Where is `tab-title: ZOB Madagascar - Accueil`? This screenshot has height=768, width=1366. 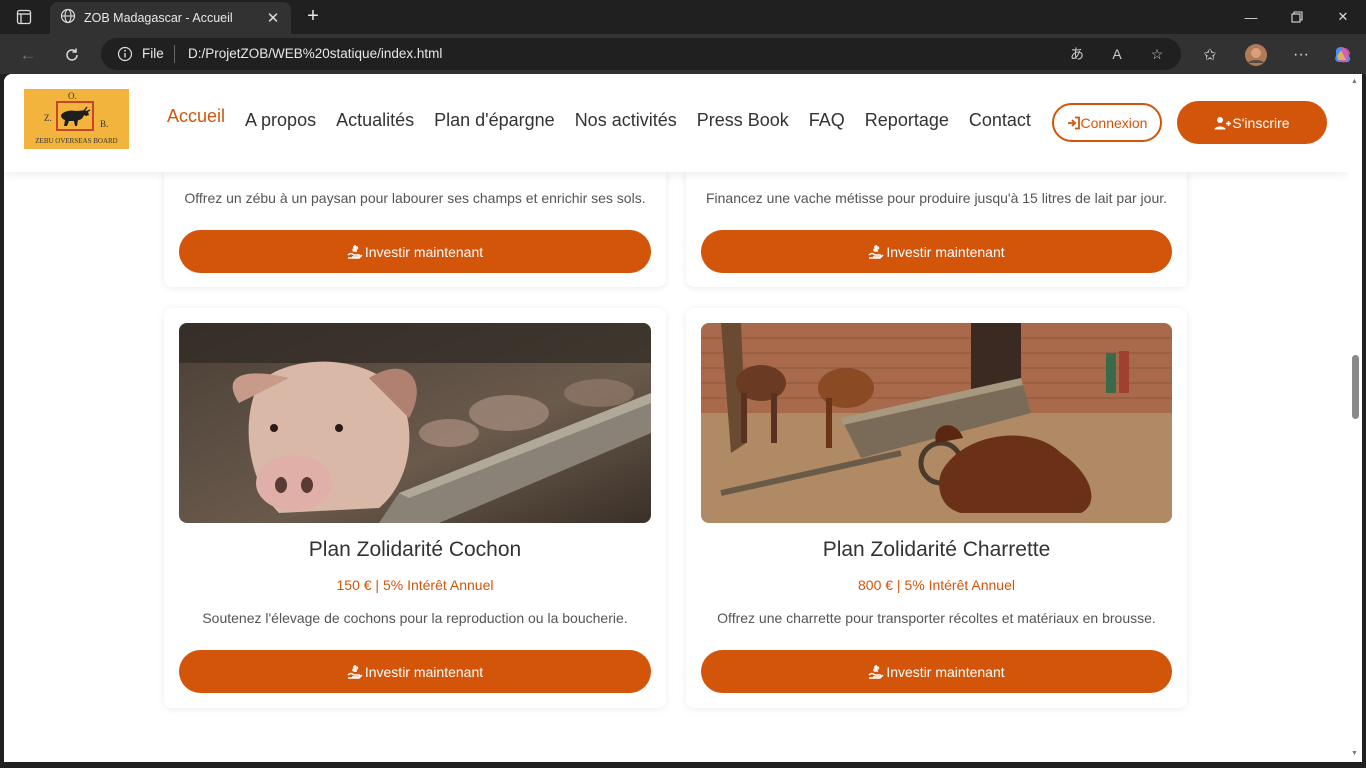
tab-title: ZOB Madagascar - Accueil is located at coordinates (158, 18).